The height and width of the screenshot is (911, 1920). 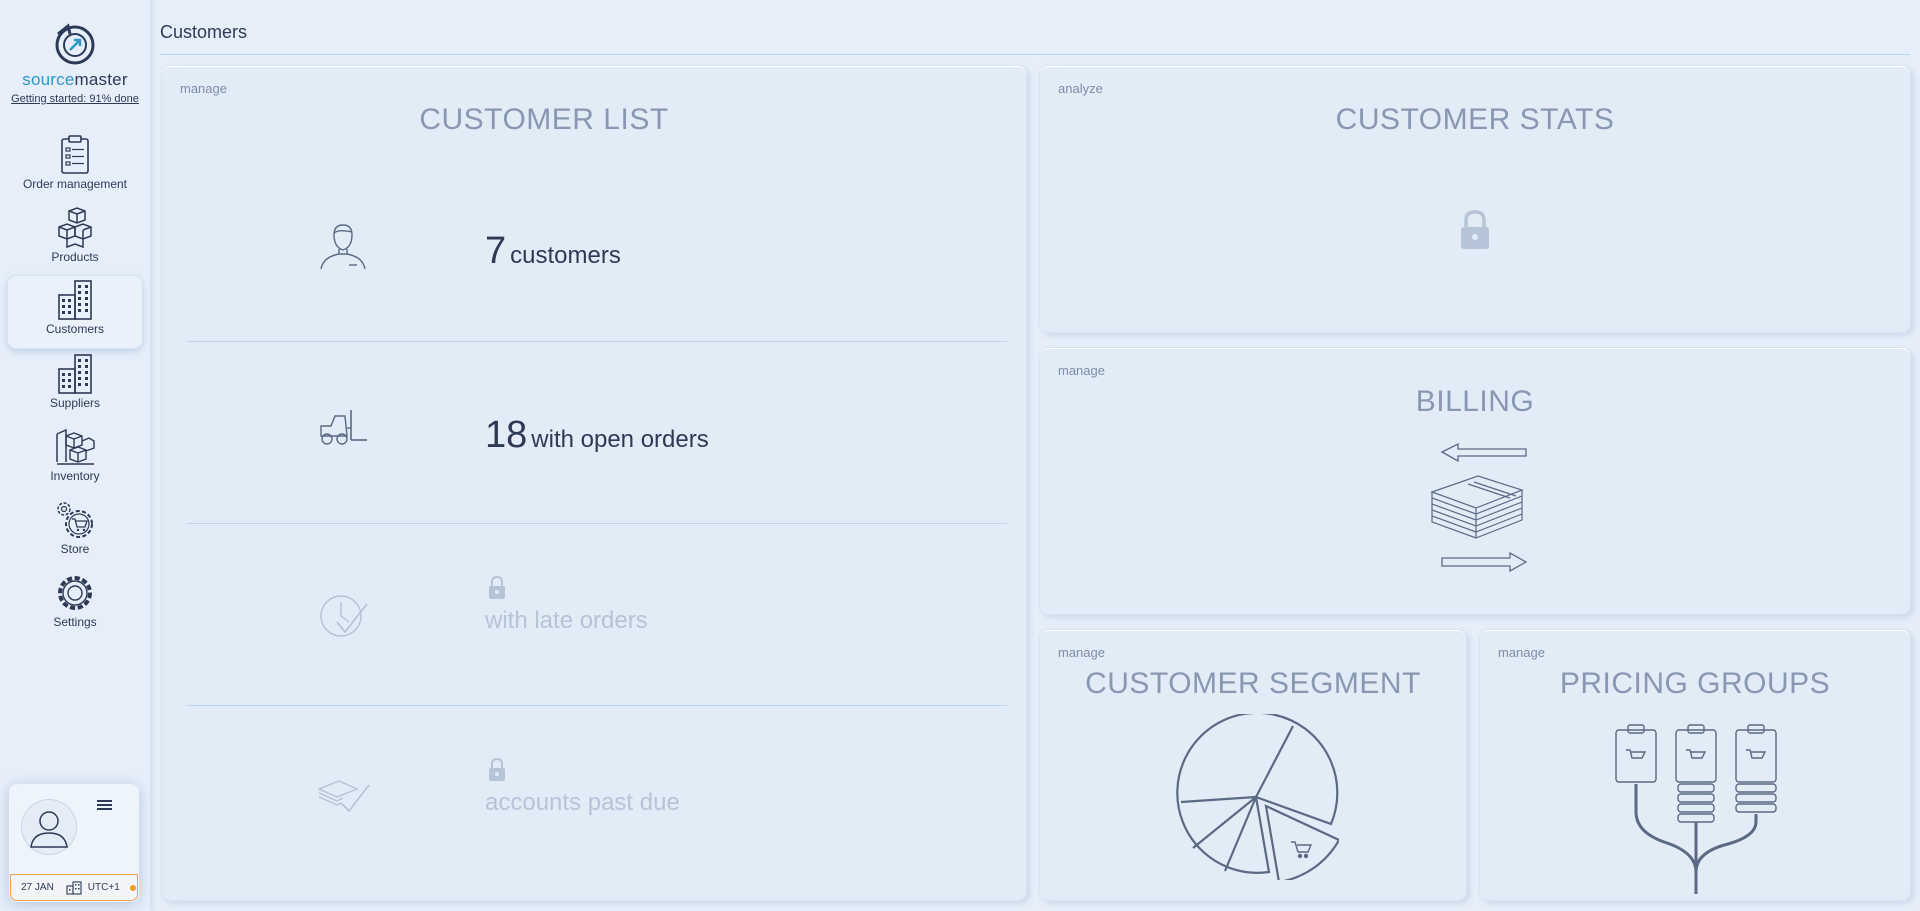 What do you see at coordinates (103, 887) in the screenshot?
I see `timezone-label: UTC+1` at bounding box center [103, 887].